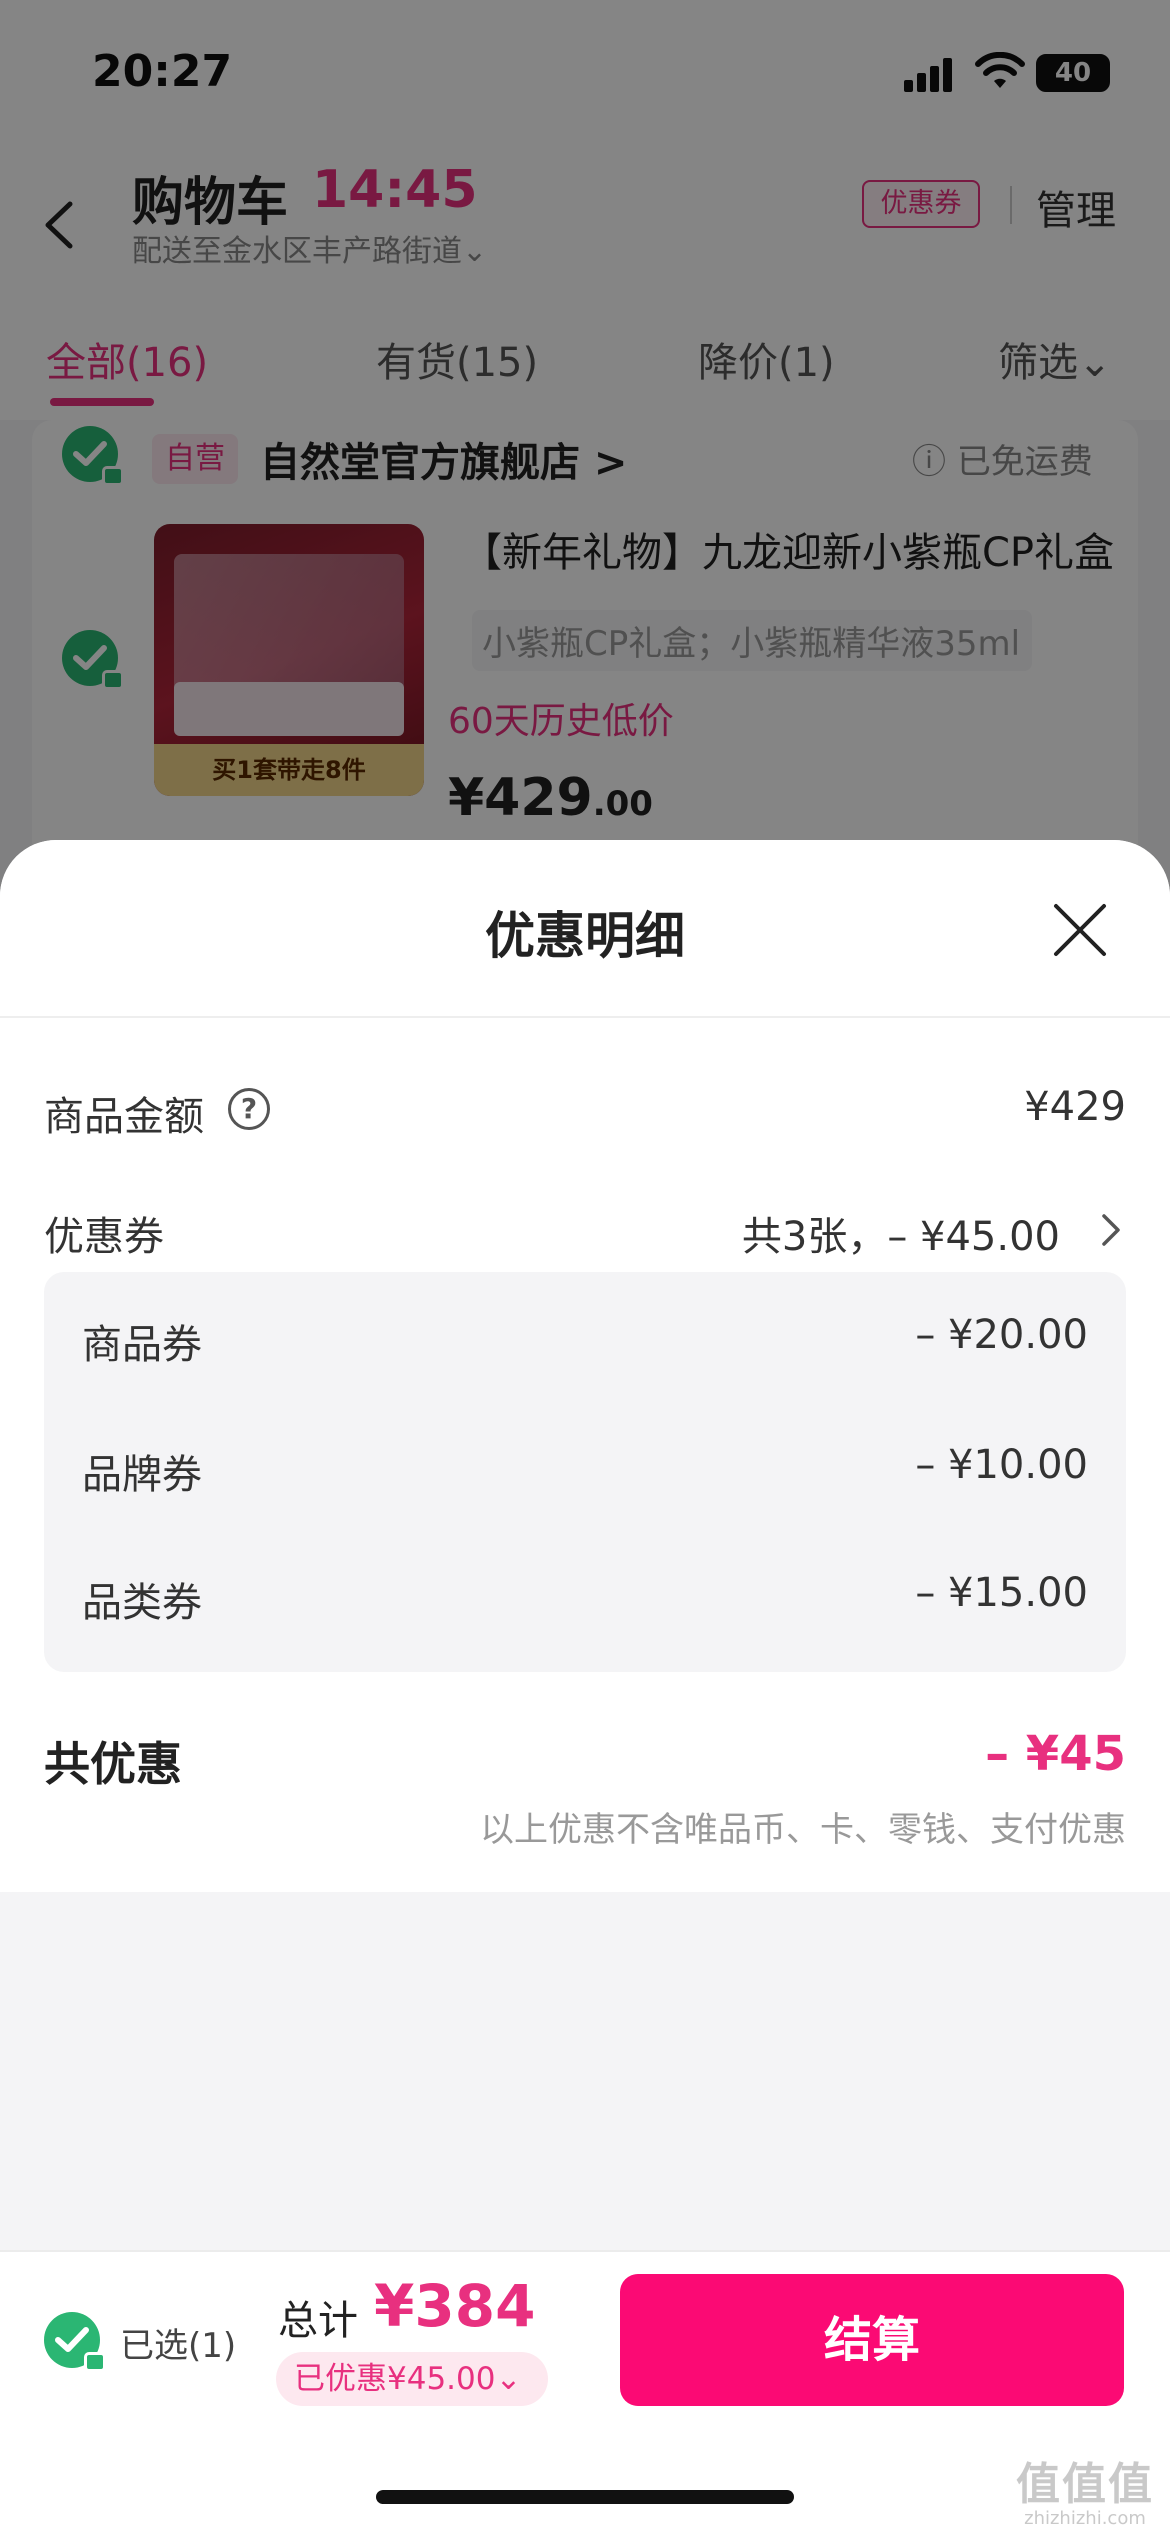 This screenshot has height=2532, width=1170. What do you see at coordinates (1085, 2484) in the screenshot?
I see `watermark-logo: 值值值` at bounding box center [1085, 2484].